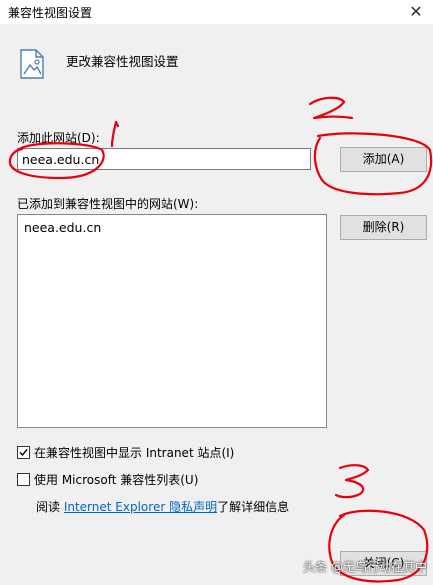  Describe the element at coordinates (58, 138) in the screenshot. I see `add-site-label: 添加此网站(D):` at that location.